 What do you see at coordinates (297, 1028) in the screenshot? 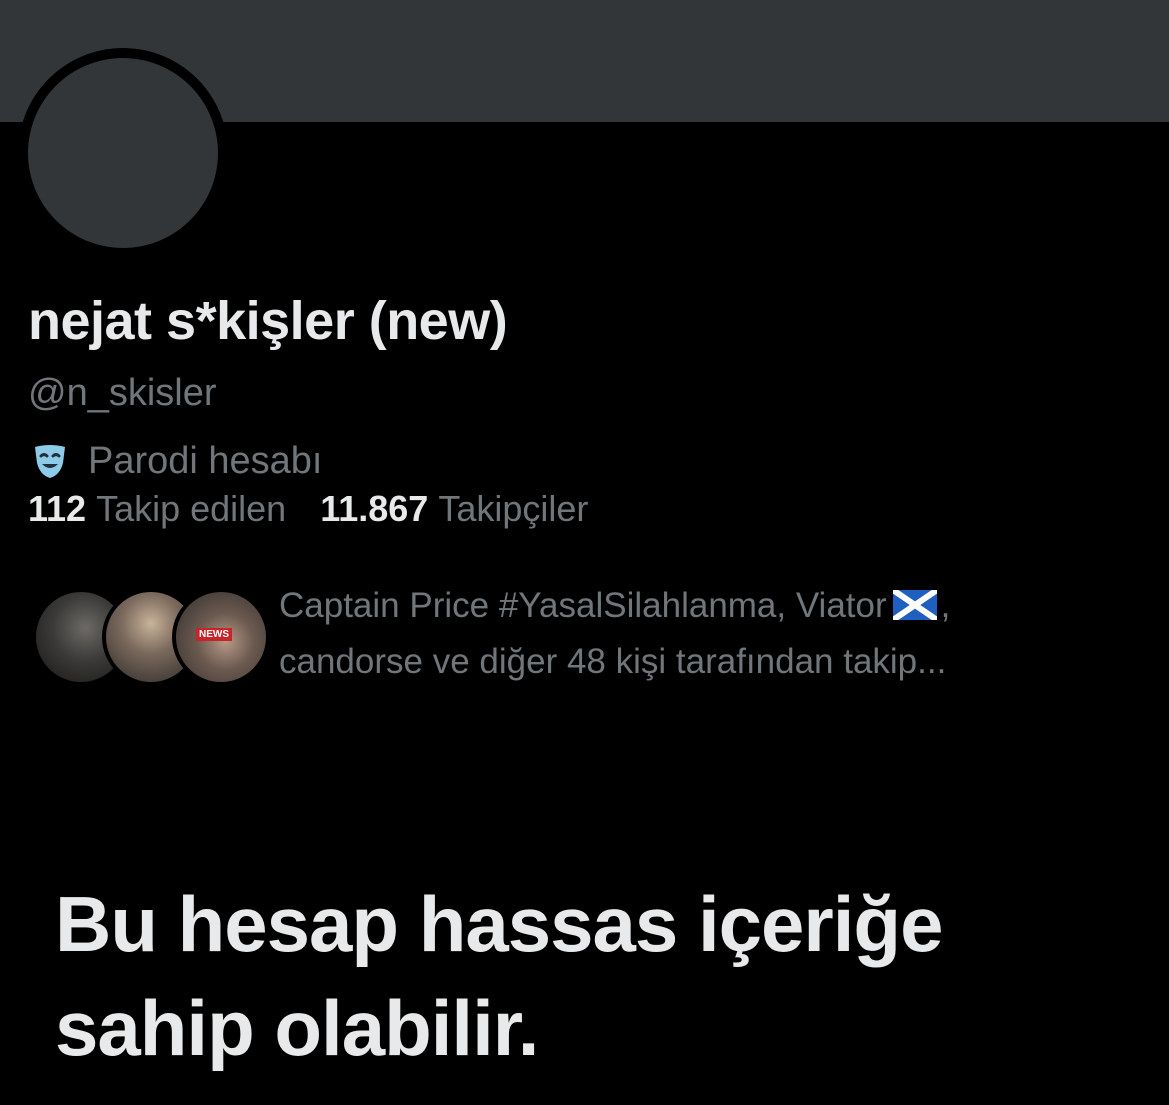
I see `sensitive-warning-line-2: sahip olabilir.` at bounding box center [297, 1028].